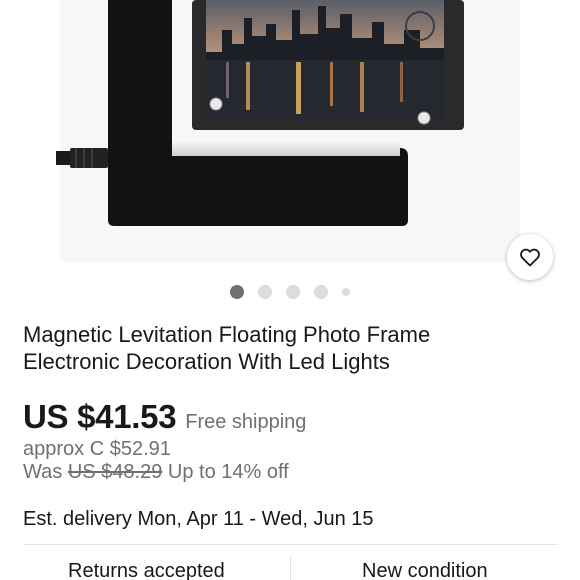  What do you see at coordinates (146, 570) in the screenshot?
I see `returns-accepted: Returns accepted` at bounding box center [146, 570].